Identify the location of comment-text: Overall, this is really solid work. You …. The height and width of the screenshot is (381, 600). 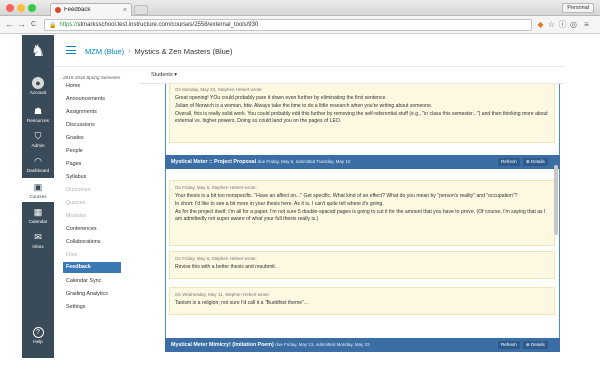
(361, 117).